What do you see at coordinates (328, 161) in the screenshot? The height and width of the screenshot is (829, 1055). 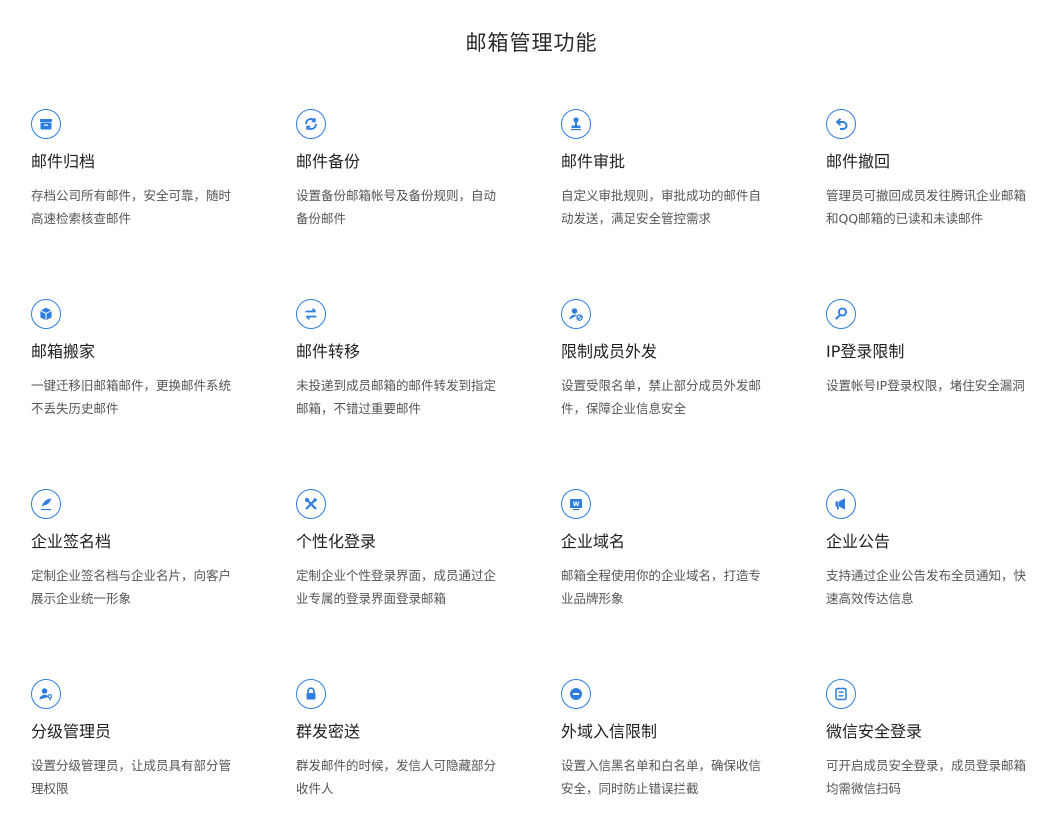 I see `feature-title: 邮件备份` at bounding box center [328, 161].